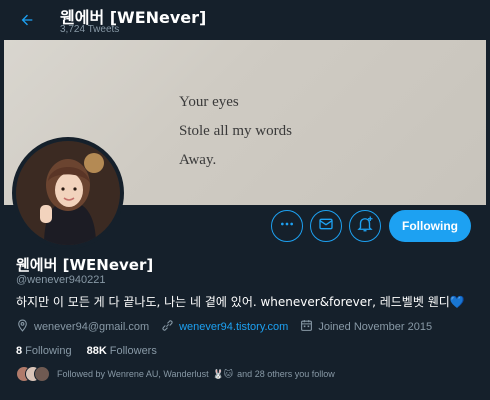  Describe the element at coordinates (48, 351) in the screenshot. I see `following-count-label: Following` at that location.